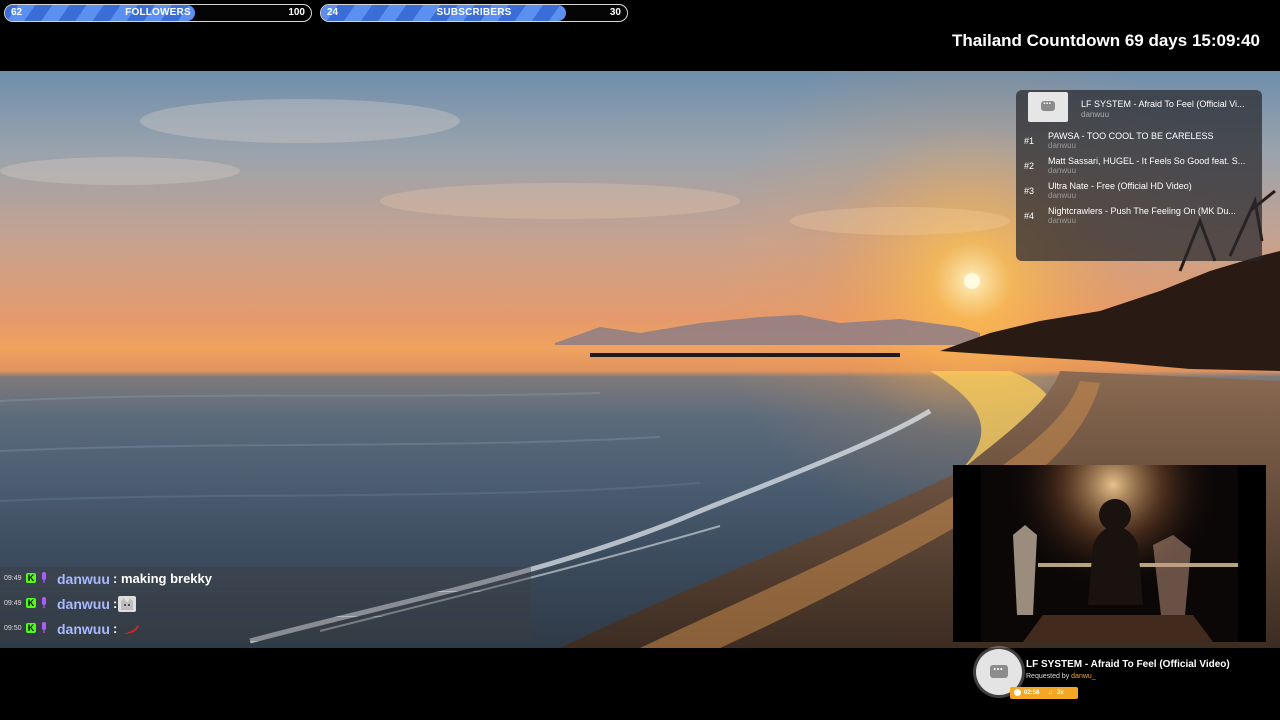 The image size is (1280, 720). Describe the element at coordinates (615, 12) in the screenshot. I see `subscribers-max: 30` at that location.